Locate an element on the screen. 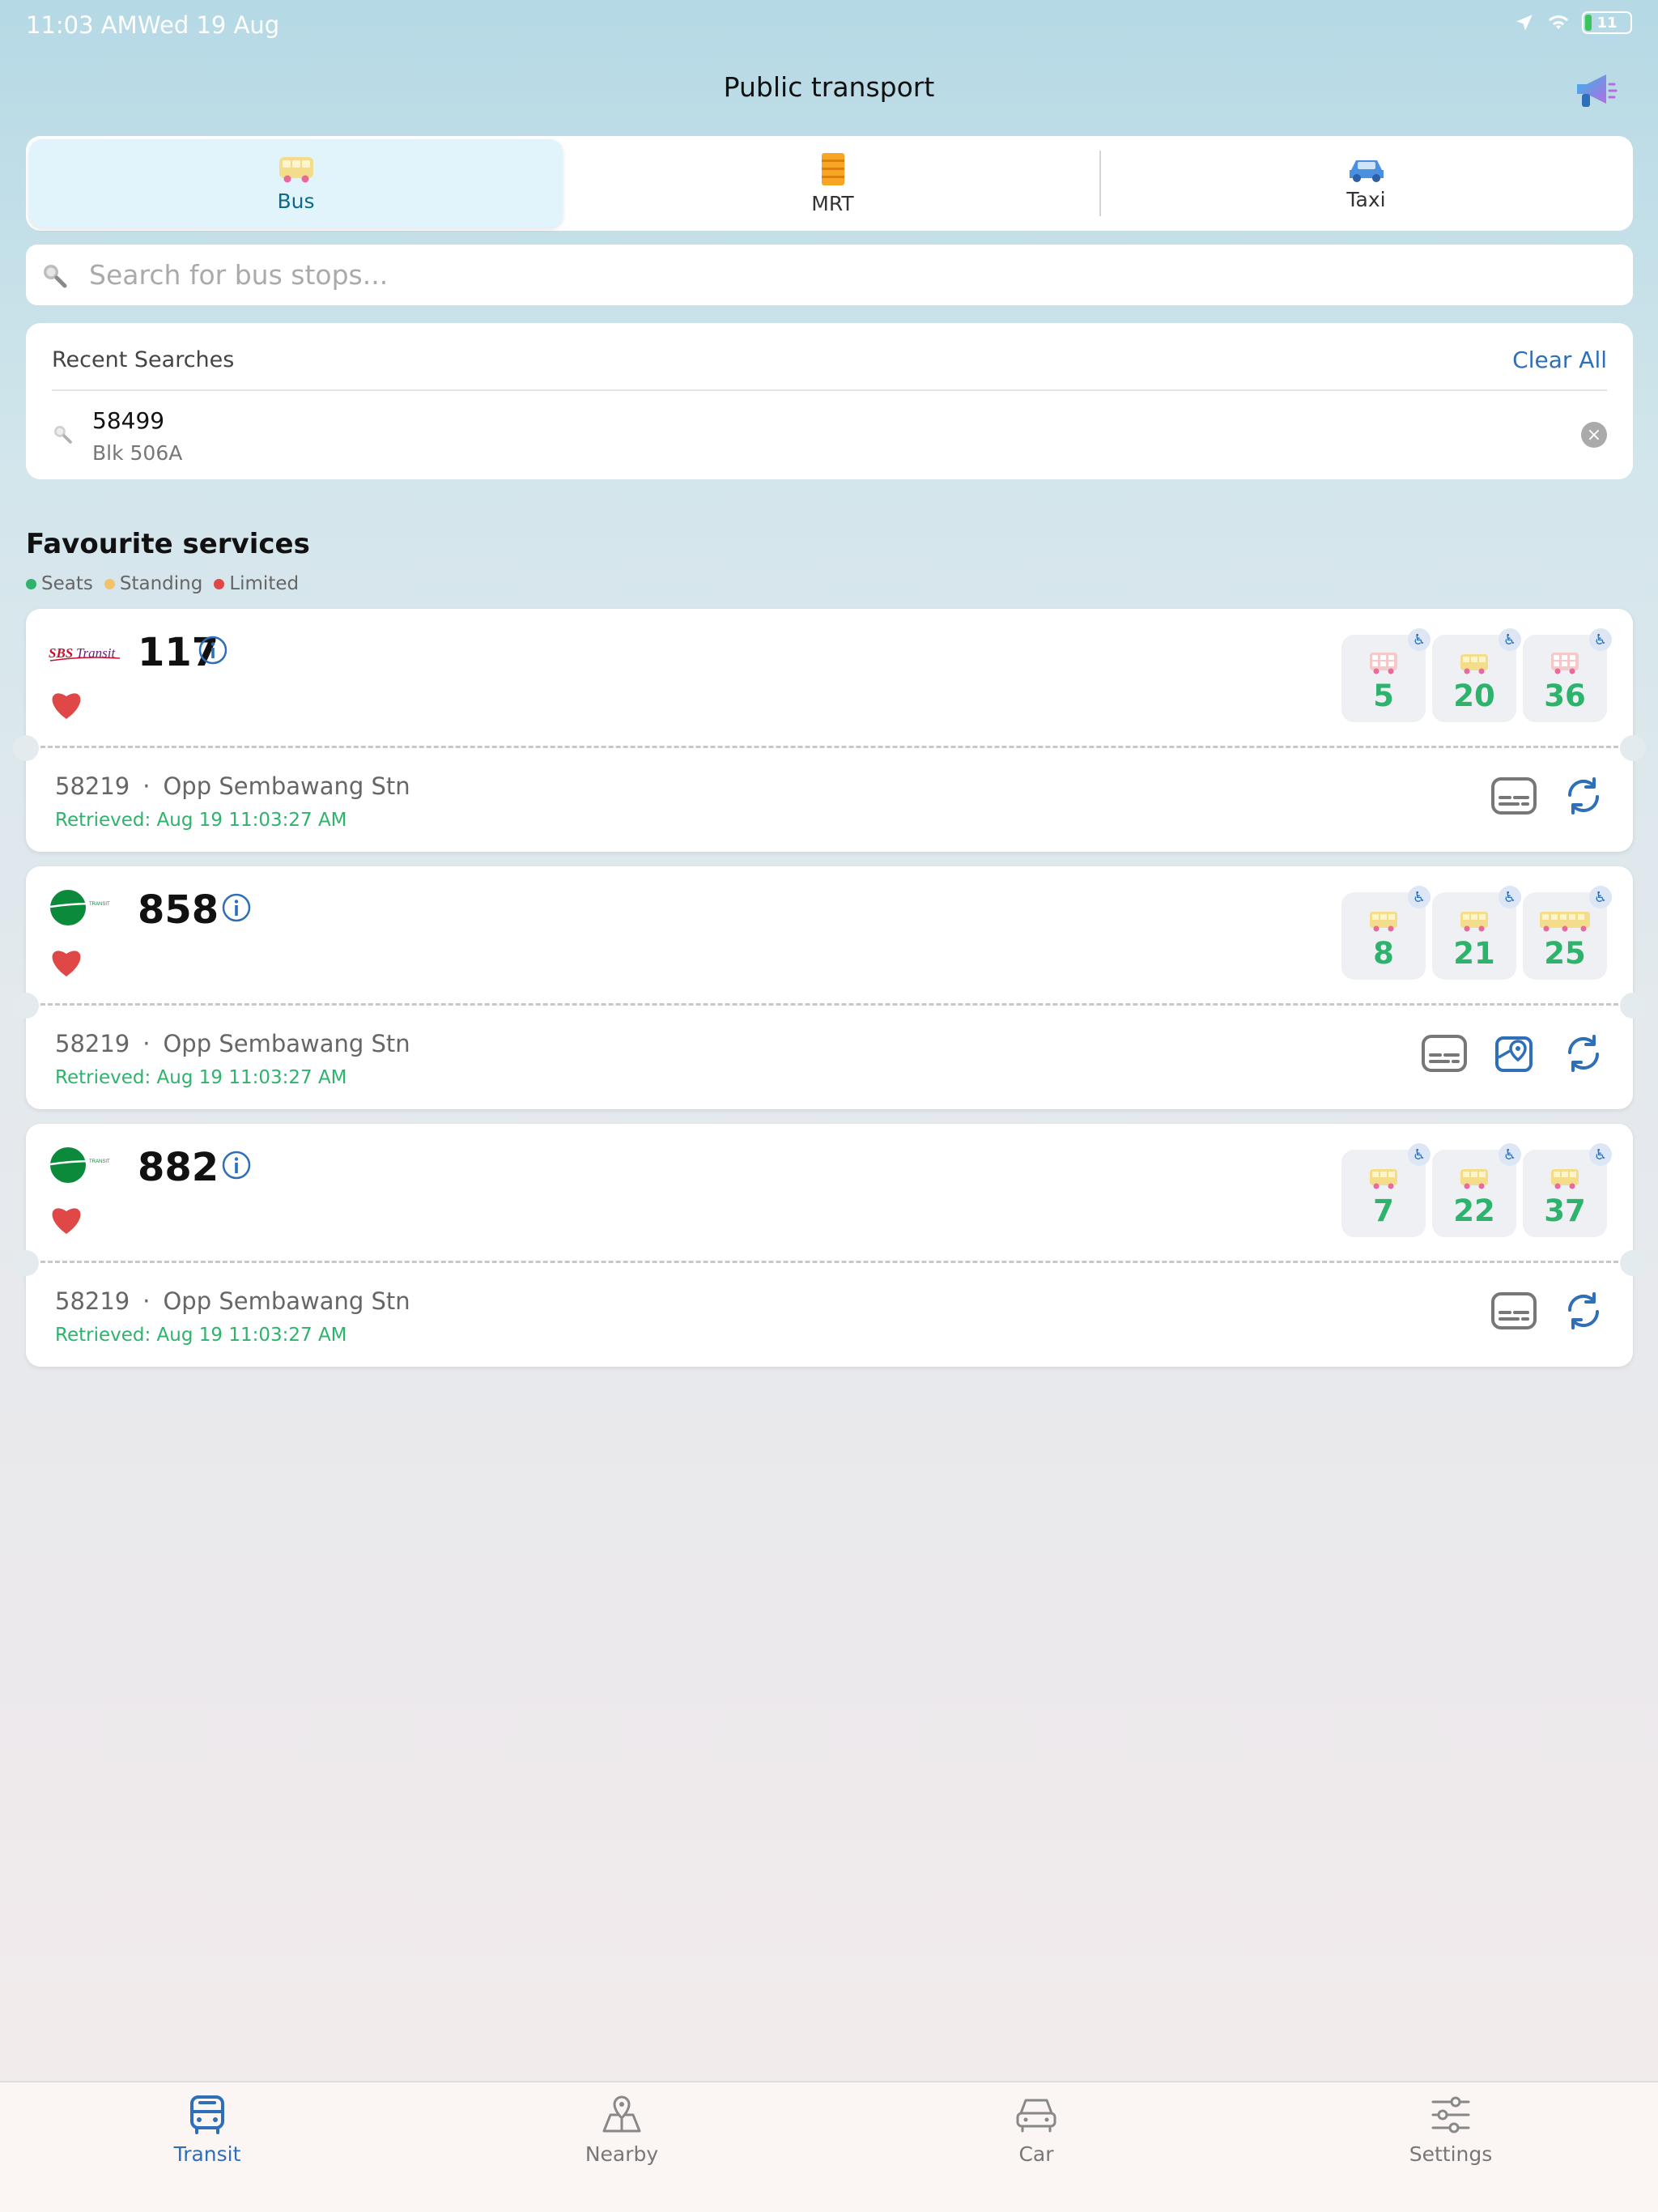 The width and height of the screenshot is (1658, 2212). car-front-icon is located at coordinates (1036, 2116).